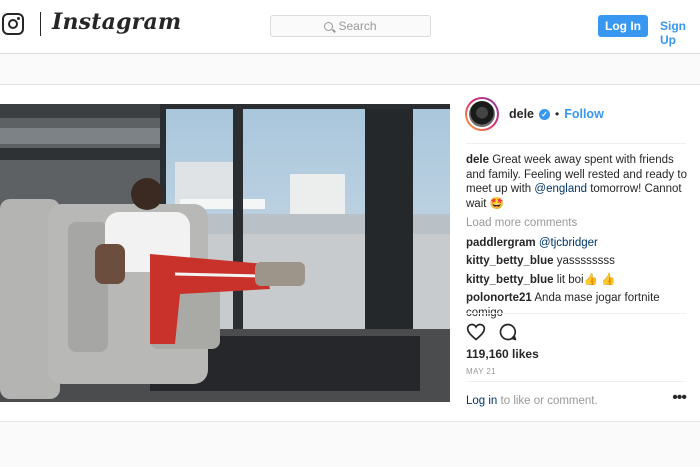 This screenshot has height=467, width=700. I want to click on search-input: Search, so click(350, 26).